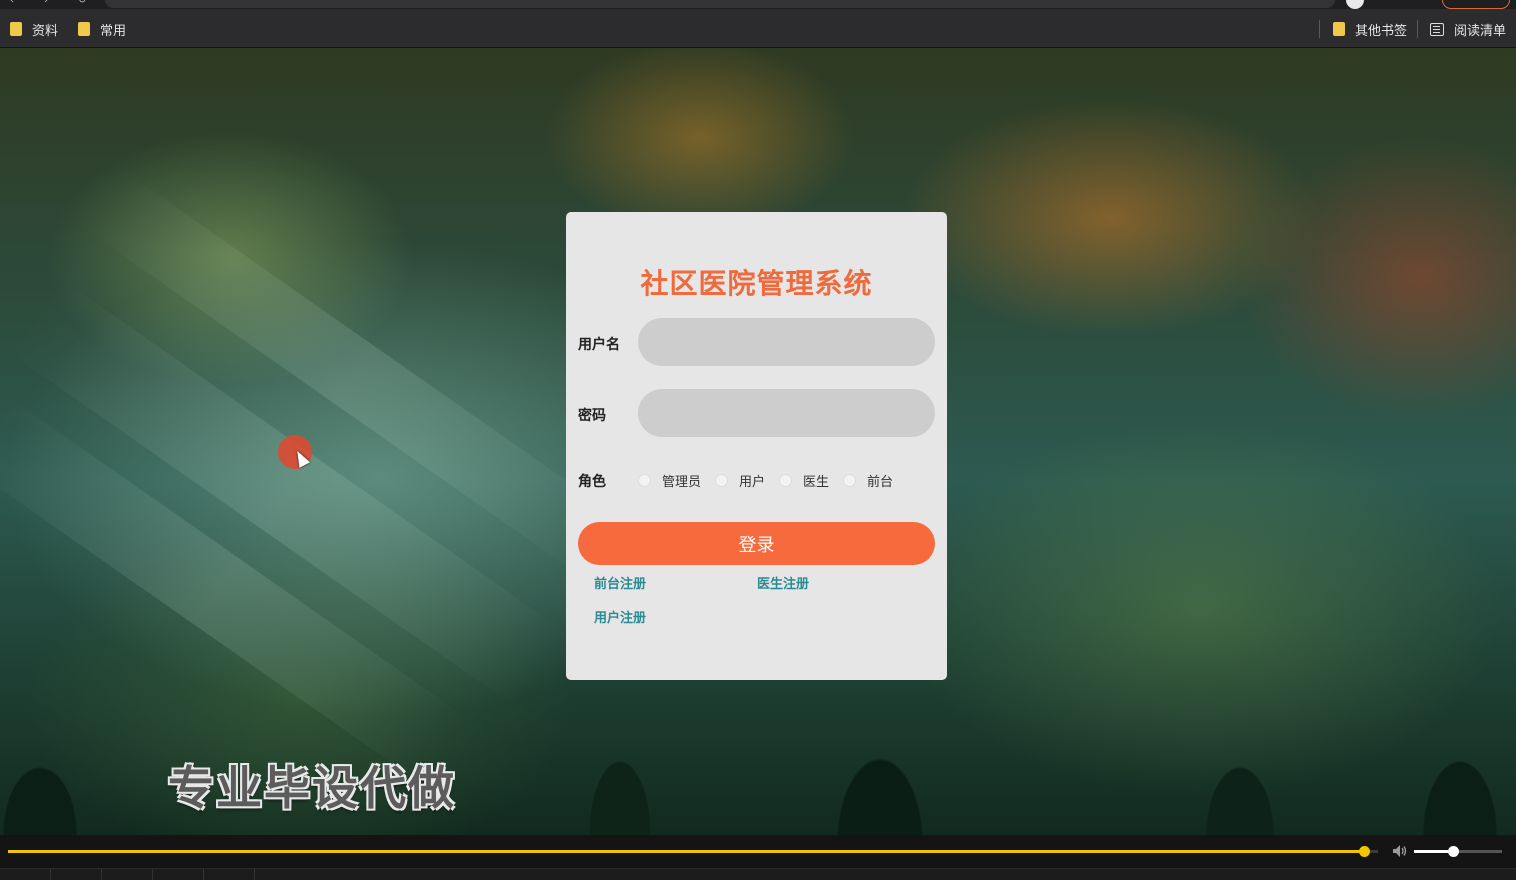 The image size is (1516, 880). What do you see at coordinates (83, 3) in the screenshot?
I see `reload-icon: ↻` at bounding box center [83, 3].